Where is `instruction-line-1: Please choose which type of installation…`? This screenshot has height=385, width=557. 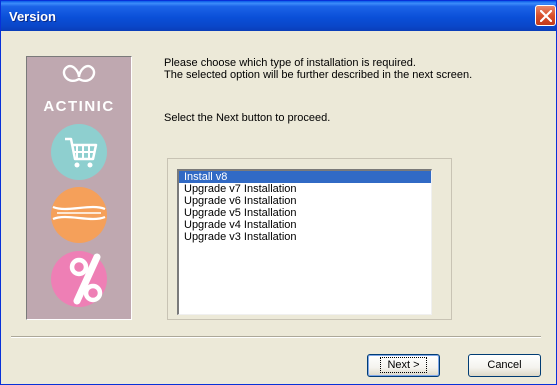
instruction-line-1: Please choose which type of installation… is located at coordinates (290, 63).